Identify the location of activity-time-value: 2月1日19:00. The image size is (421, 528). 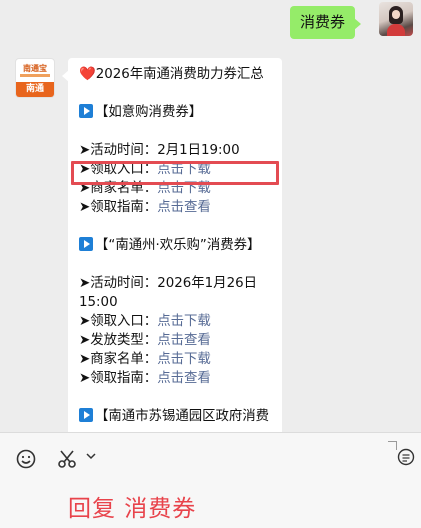
(198, 150).